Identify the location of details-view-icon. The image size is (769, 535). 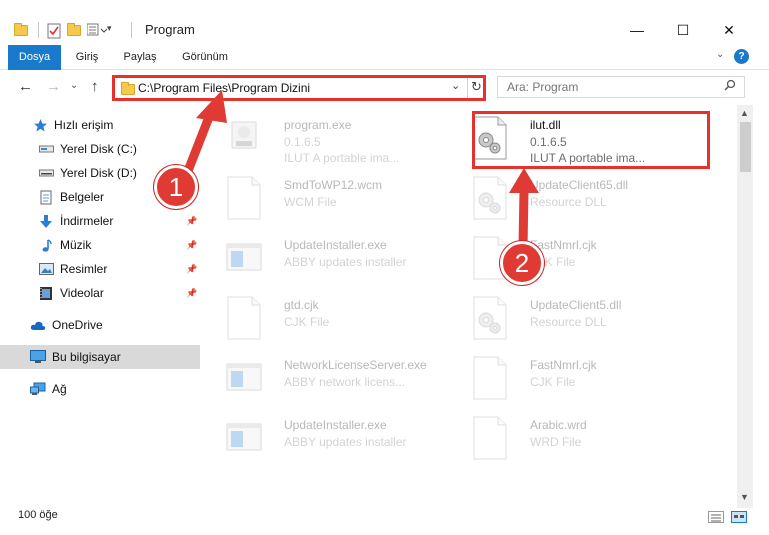
(716, 517).